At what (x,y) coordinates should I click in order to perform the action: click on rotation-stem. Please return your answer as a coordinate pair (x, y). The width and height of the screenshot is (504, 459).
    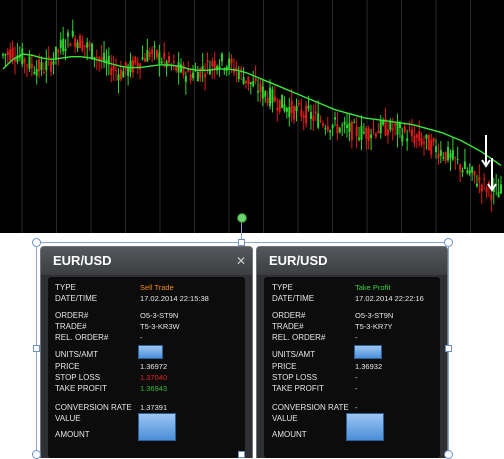
    Looking at the image, I should click on (241, 231).